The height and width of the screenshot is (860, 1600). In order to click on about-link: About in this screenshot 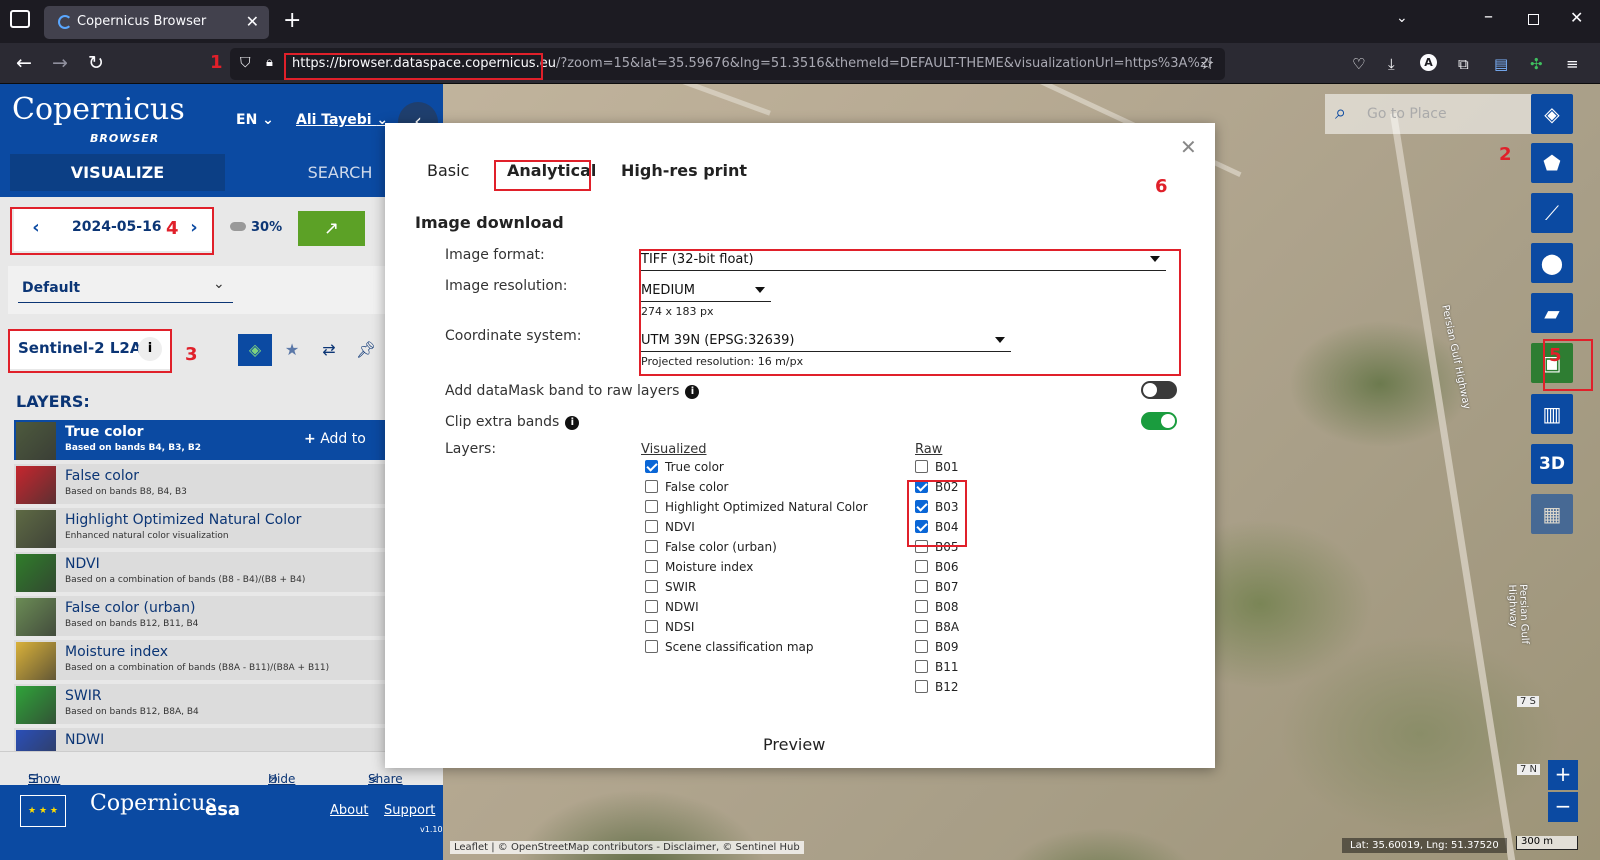, I will do `click(349, 810)`.